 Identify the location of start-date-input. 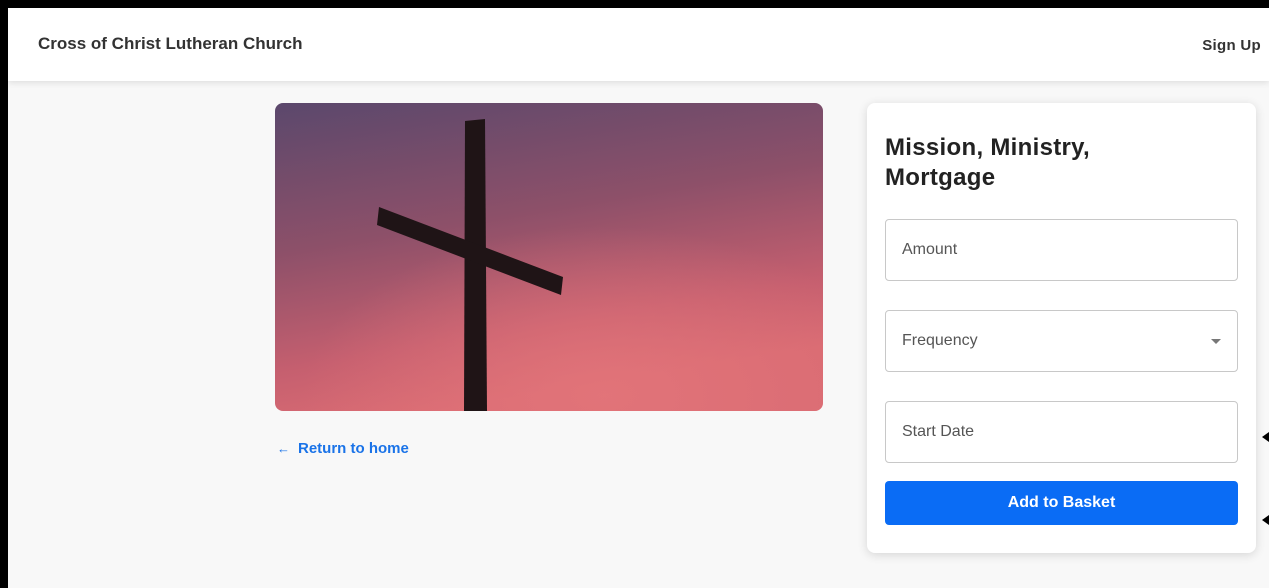
(1061, 432).